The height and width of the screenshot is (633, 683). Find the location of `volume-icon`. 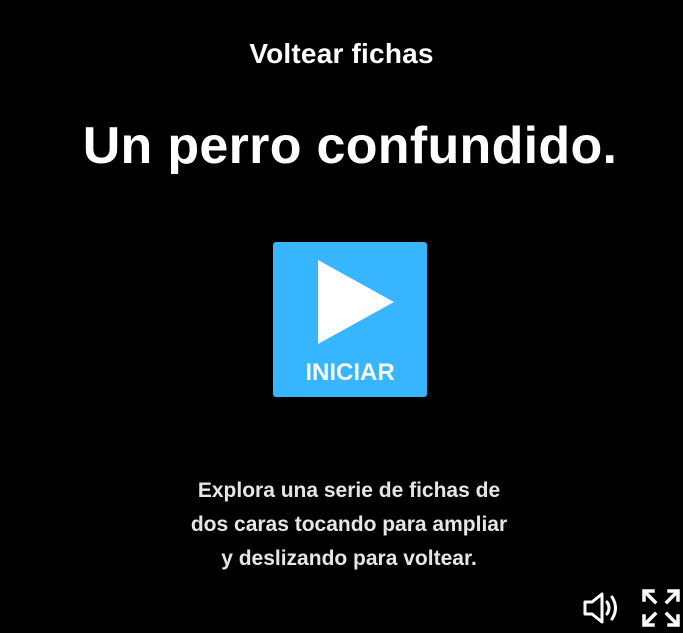

volume-icon is located at coordinates (600, 608).